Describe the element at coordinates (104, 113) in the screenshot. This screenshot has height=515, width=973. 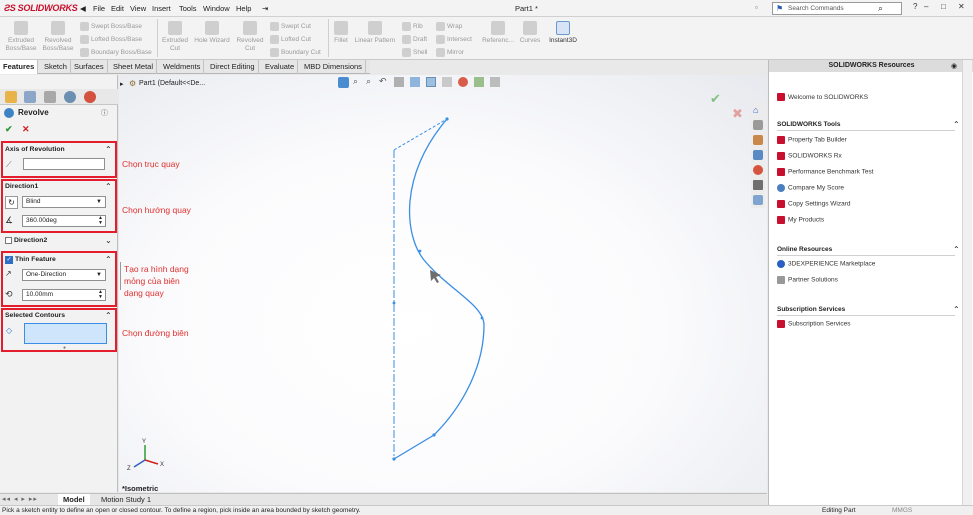
I see `help-icon: ⓘ` at that location.